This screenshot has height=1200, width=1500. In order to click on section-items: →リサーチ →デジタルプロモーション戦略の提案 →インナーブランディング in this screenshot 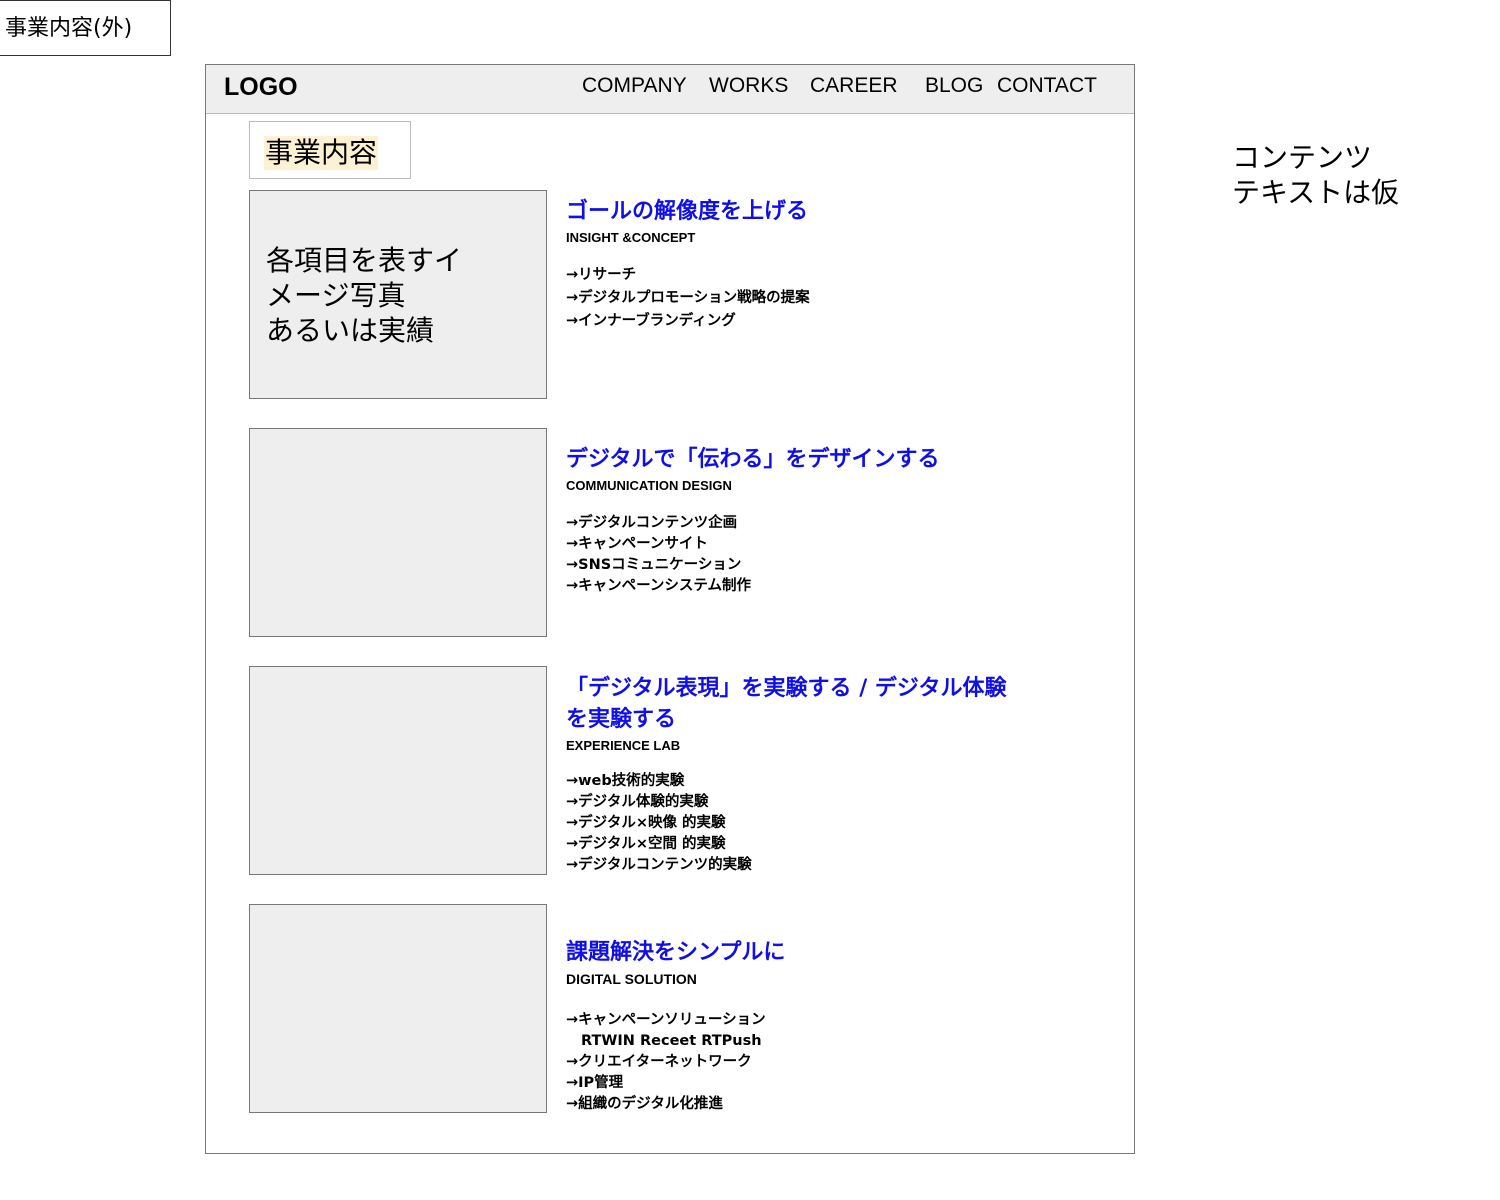, I will do `click(796, 298)`.